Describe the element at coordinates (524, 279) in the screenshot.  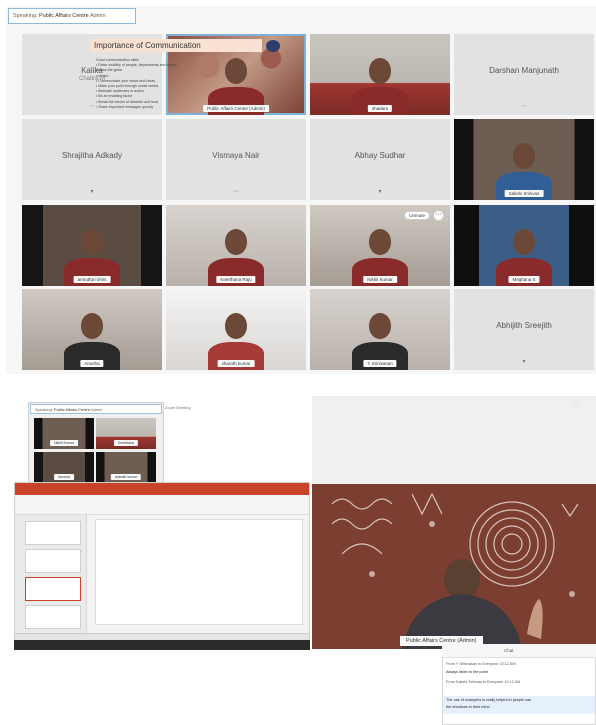
I see `participant-name-tag: Meghana S` at that location.